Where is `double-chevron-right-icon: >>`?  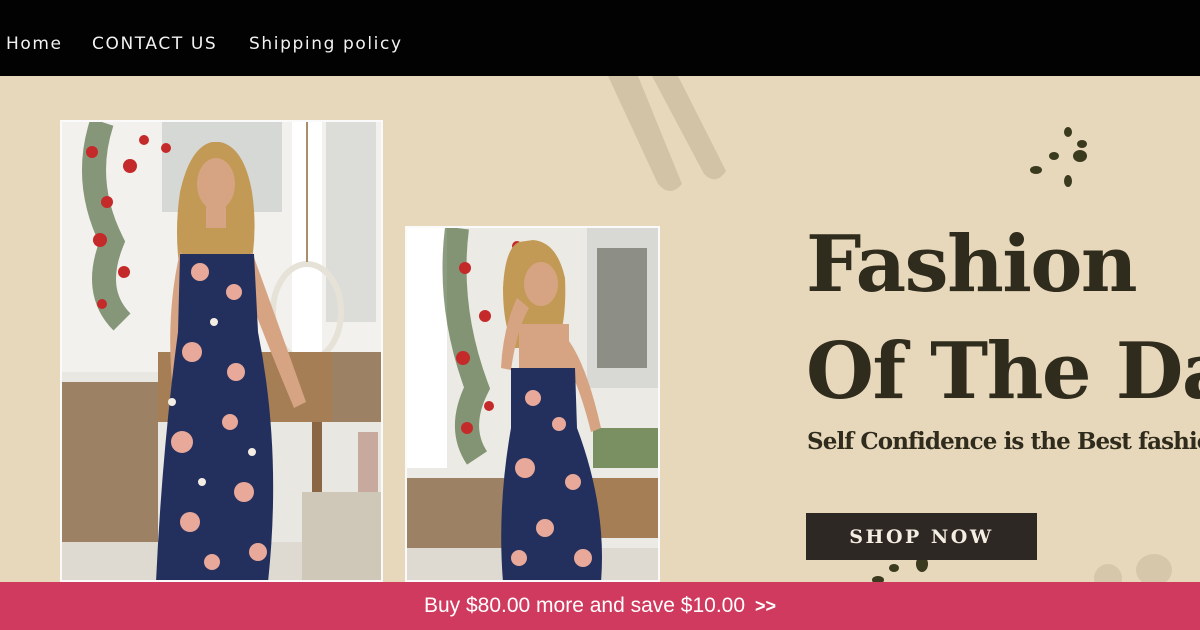 double-chevron-right-icon: >> is located at coordinates (766, 605).